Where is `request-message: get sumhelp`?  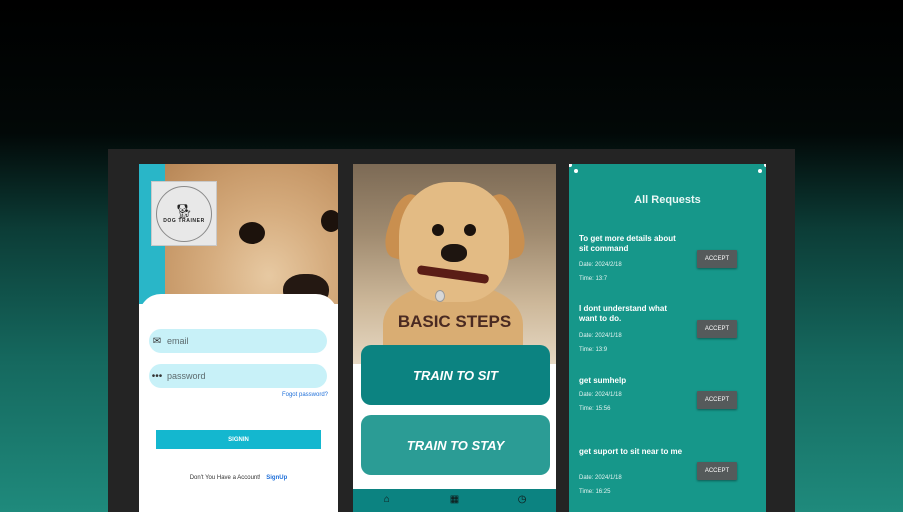 request-message: get sumhelp is located at coordinates (603, 380).